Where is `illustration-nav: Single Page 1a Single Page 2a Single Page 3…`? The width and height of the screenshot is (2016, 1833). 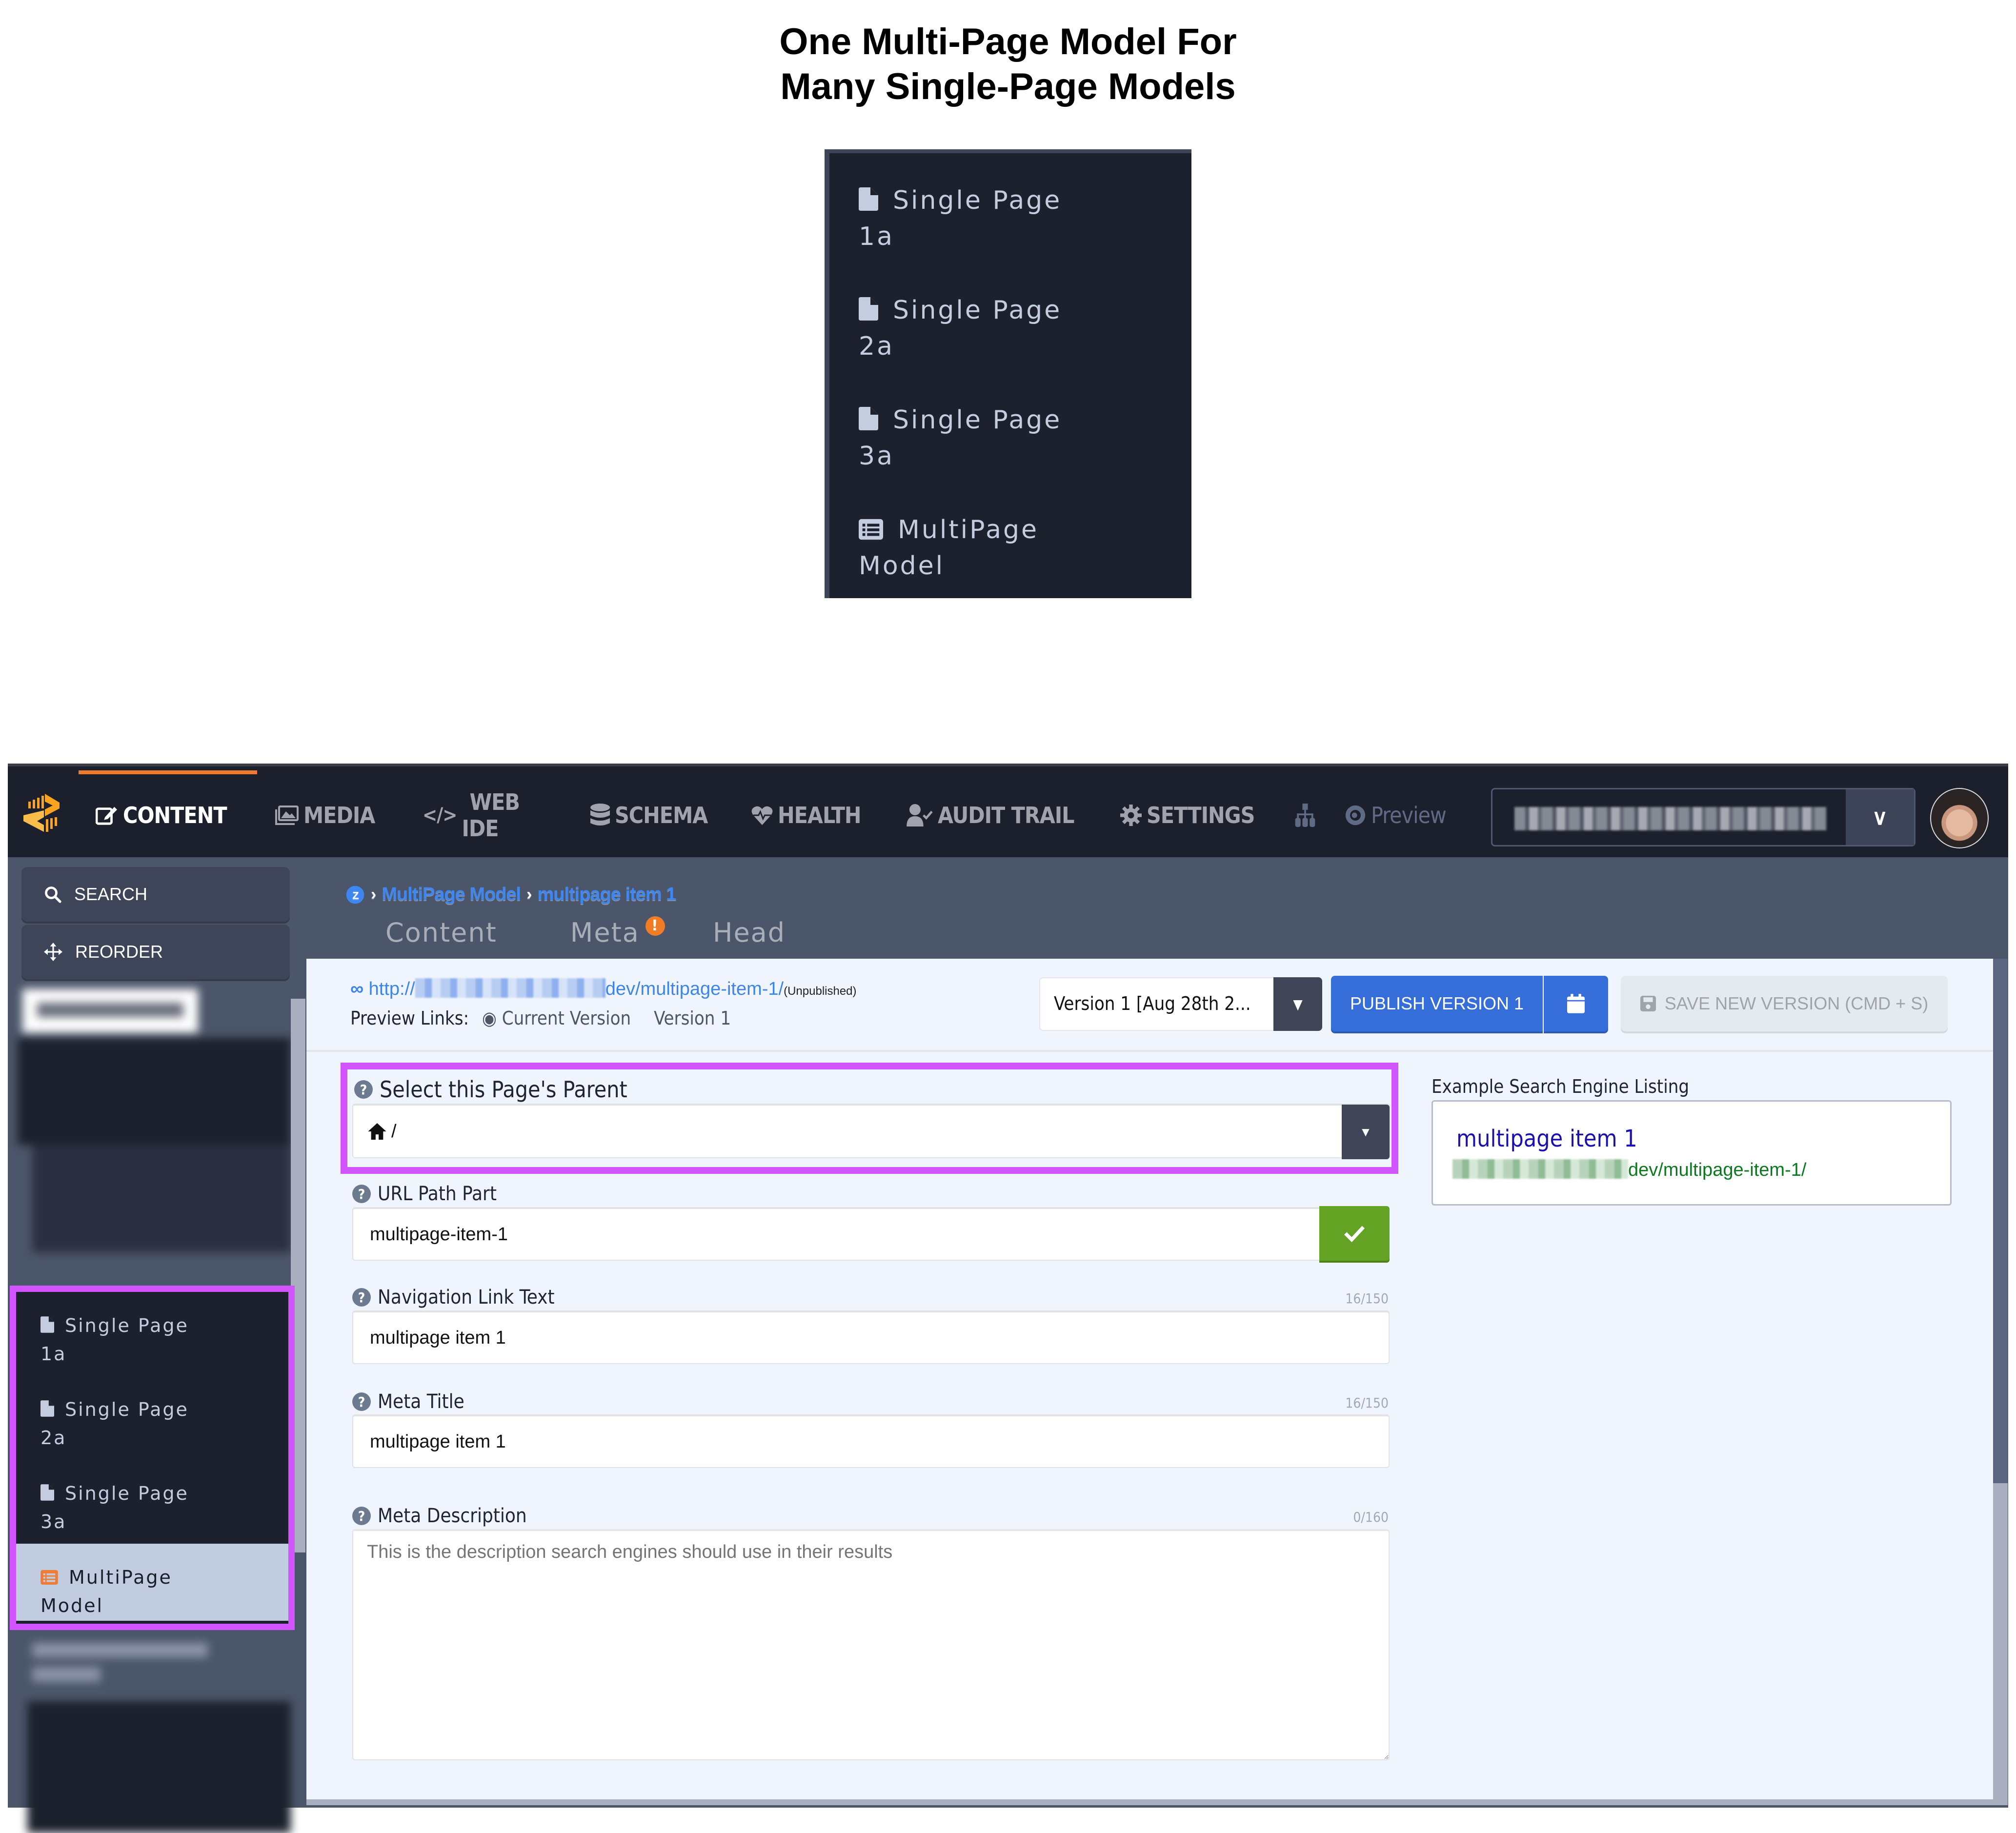 illustration-nav: Single Page 1a Single Page 2a Single Page 3… is located at coordinates (1008, 373).